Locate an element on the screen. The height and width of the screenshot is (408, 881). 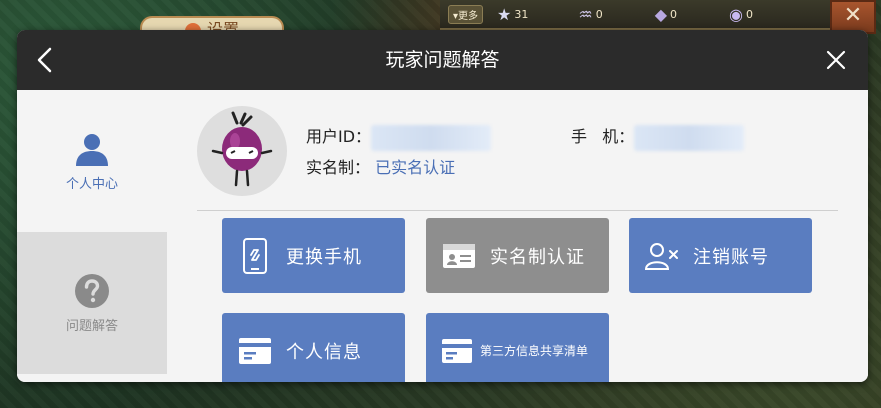
remove-user-icon is located at coordinates (662, 256).